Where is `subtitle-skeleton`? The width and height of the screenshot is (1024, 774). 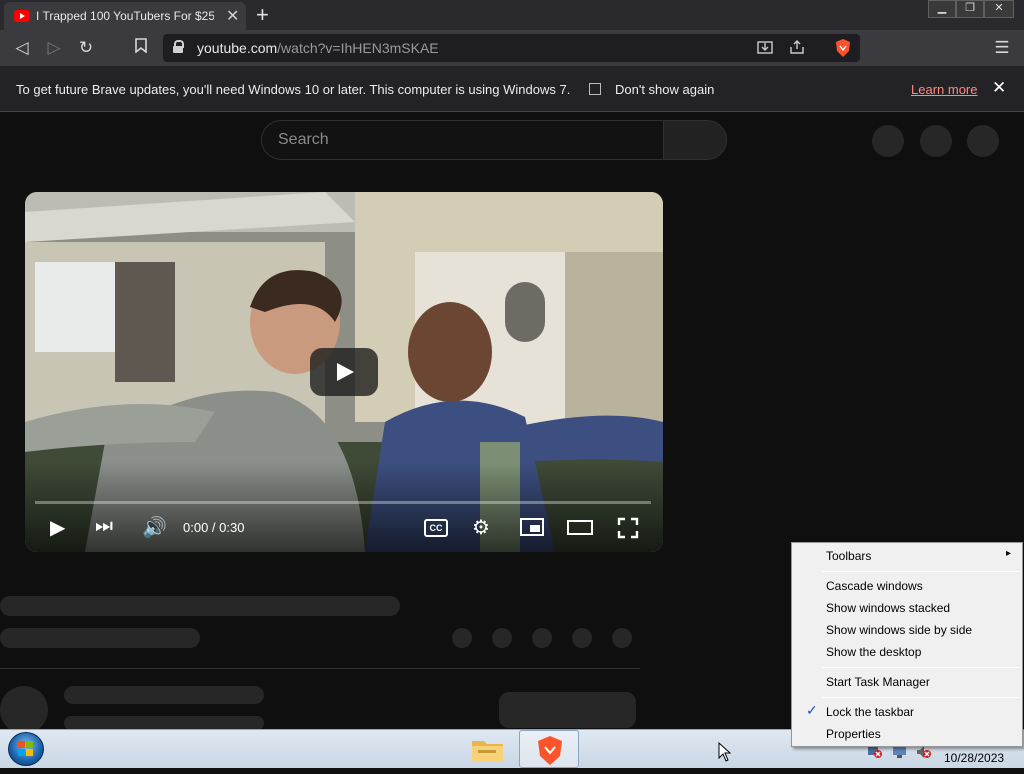
subtitle-skeleton is located at coordinates (100, 638).